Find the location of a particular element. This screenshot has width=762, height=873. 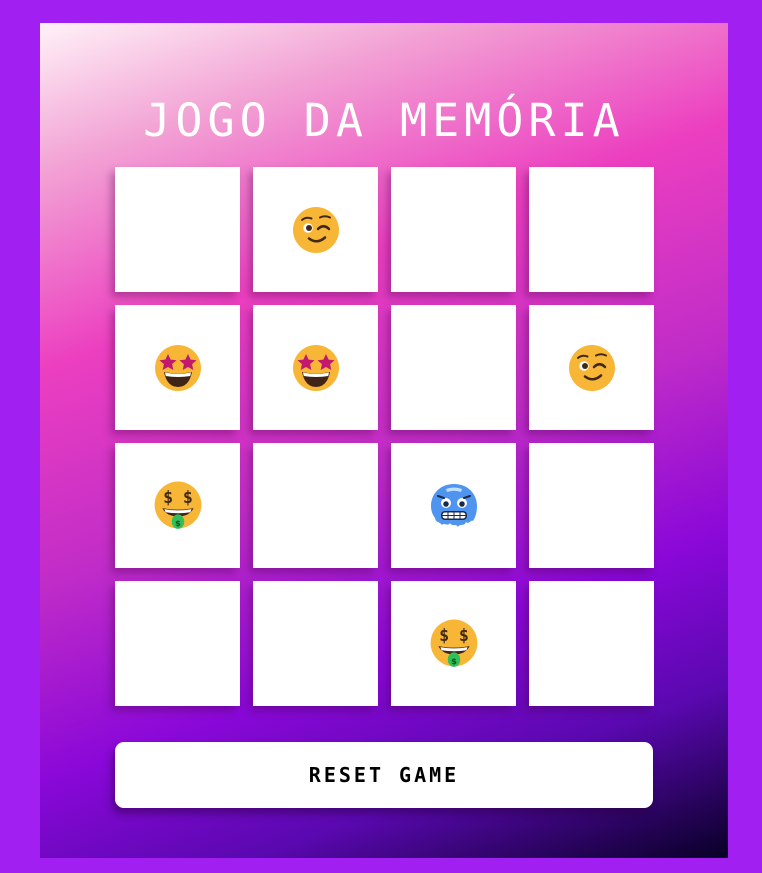

memory-card-r1-c3 is located at coordinates (453, 229).